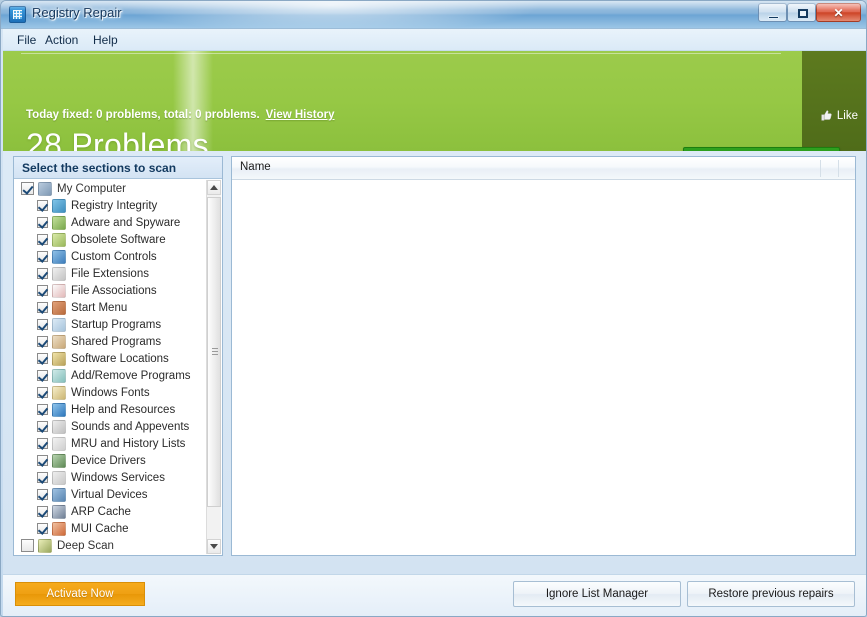  Describe the element at coordinates (42, 256) in the screenshot. I see `checkbox-custom-controls` at that location.